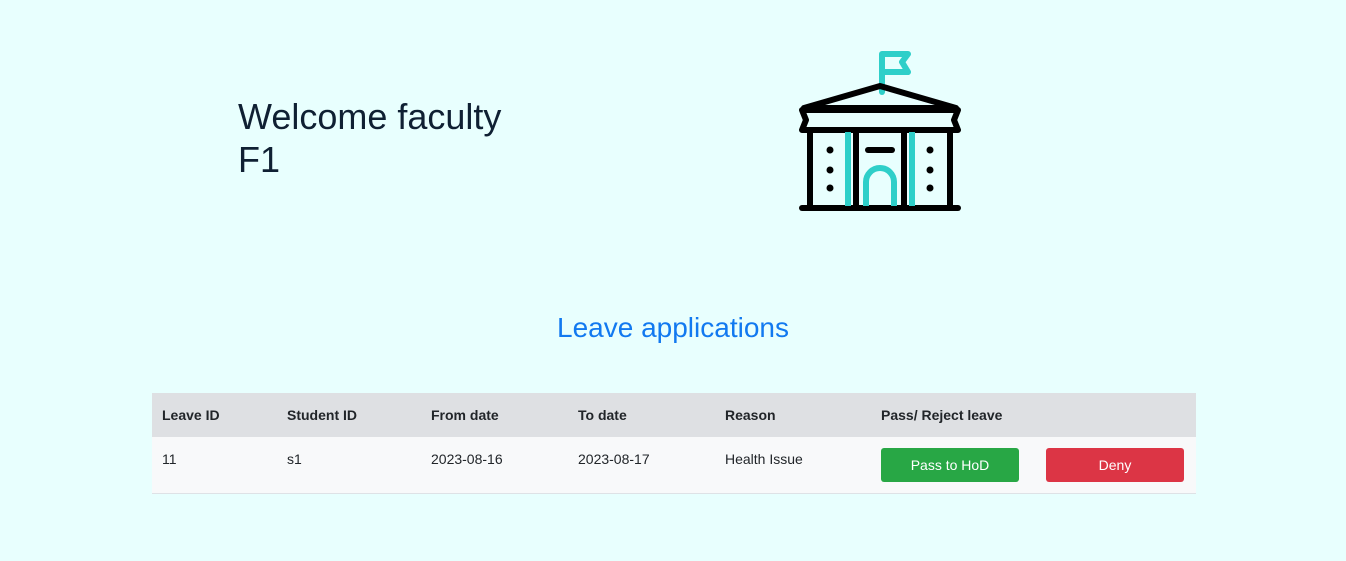  What do you see at coordinates (322, 415) in the screenshot?
I see `column-header-student-id: Student ID` at bounding box center [322, 415].